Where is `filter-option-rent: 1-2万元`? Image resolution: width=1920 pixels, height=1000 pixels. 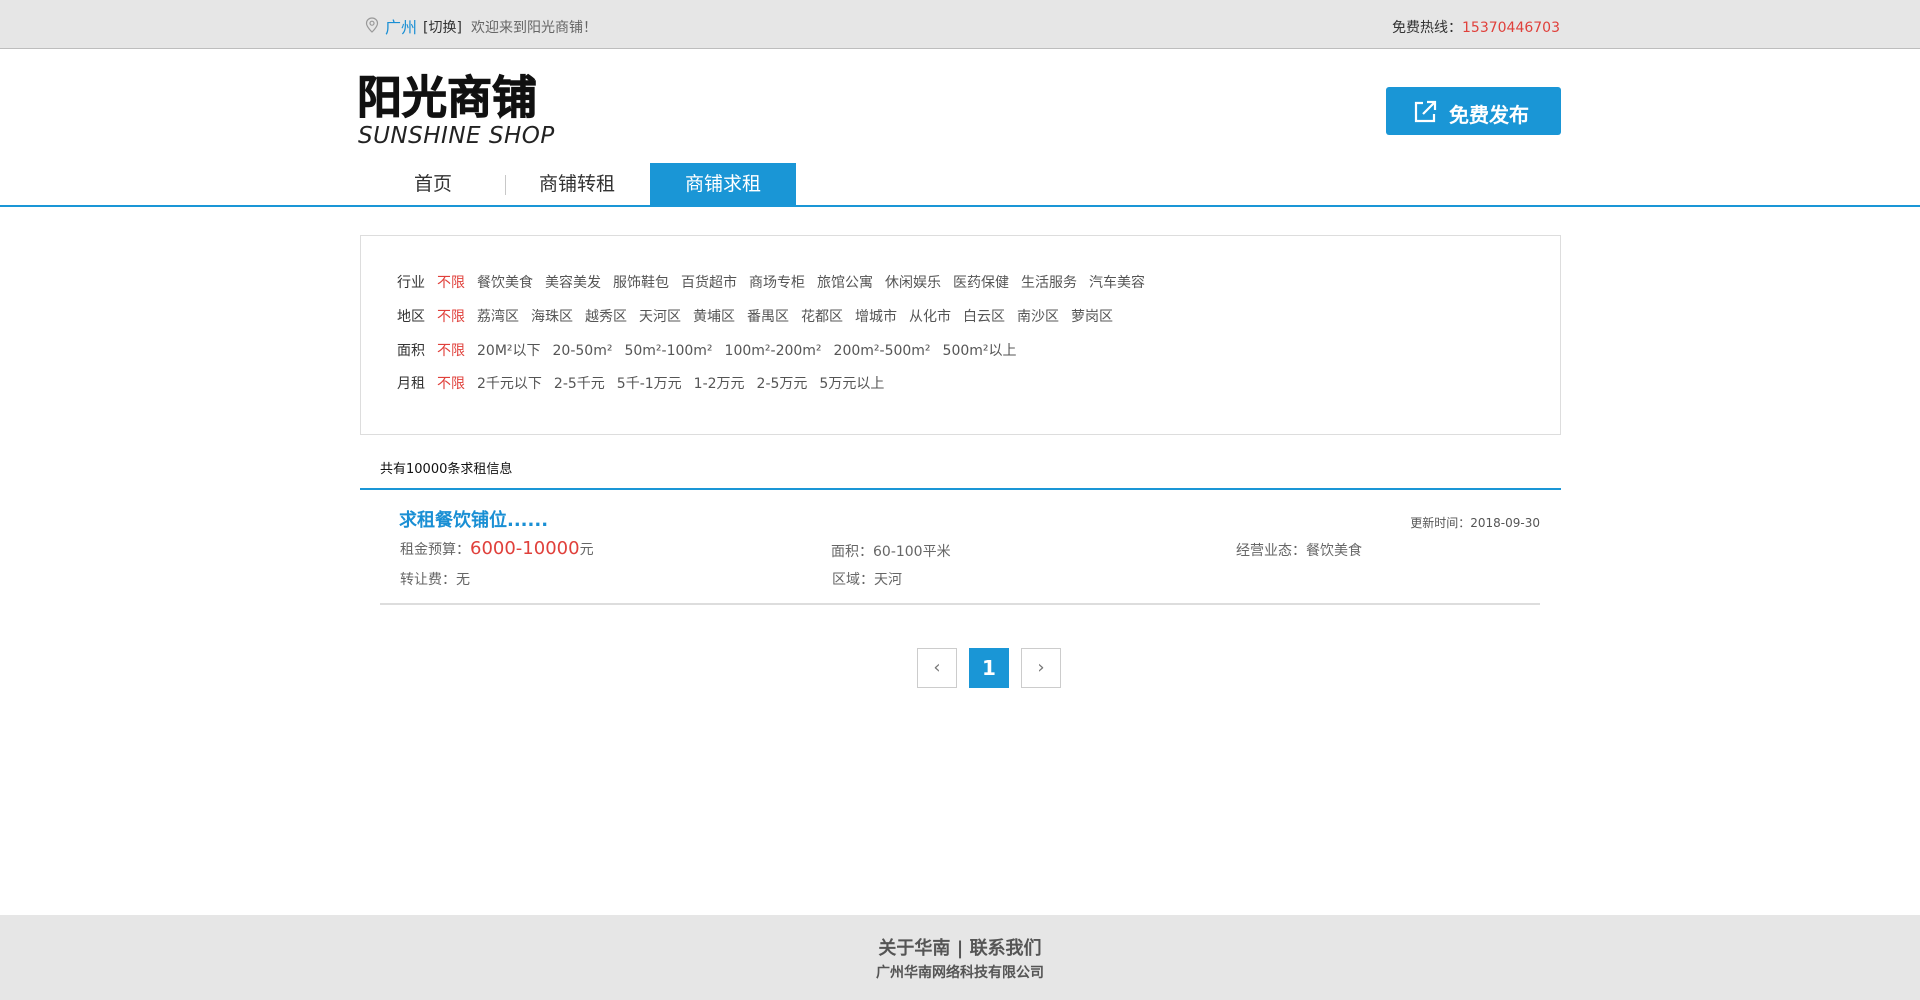 filter-option-rent: 1-2万元 is located at coordinates (719, 383).